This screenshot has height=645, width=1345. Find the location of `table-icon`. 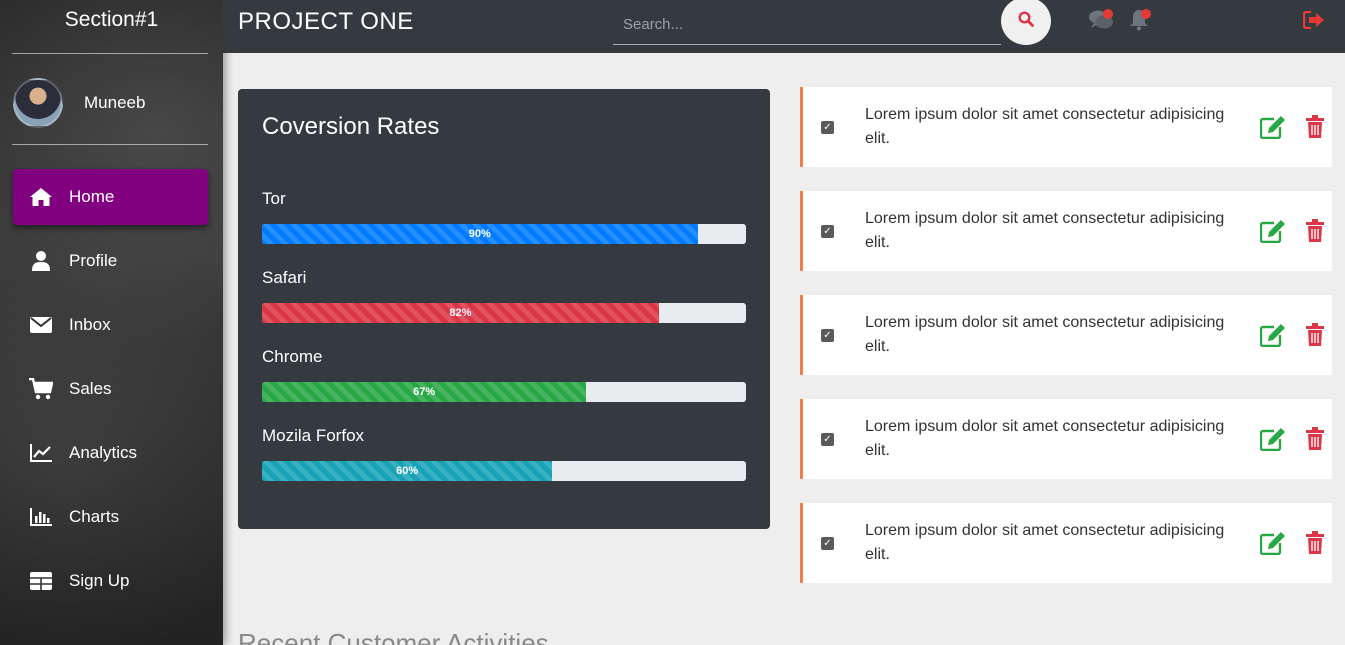

table-icon is located at coordinates (41, 581).